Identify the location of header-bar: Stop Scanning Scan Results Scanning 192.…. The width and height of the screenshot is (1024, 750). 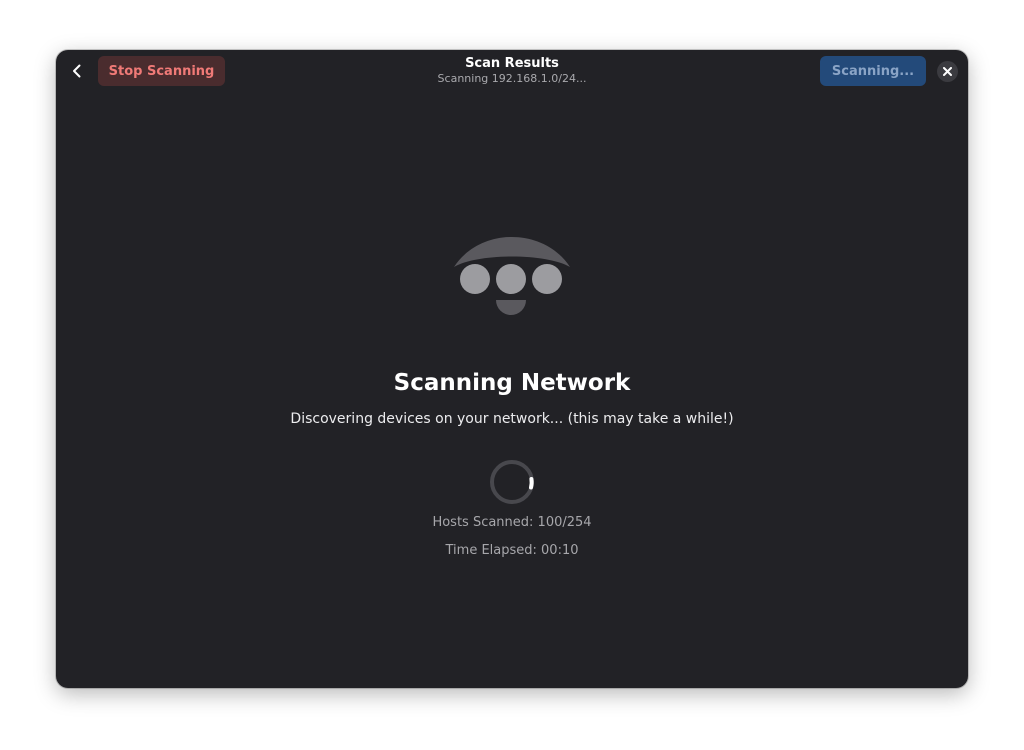
(512, 72).